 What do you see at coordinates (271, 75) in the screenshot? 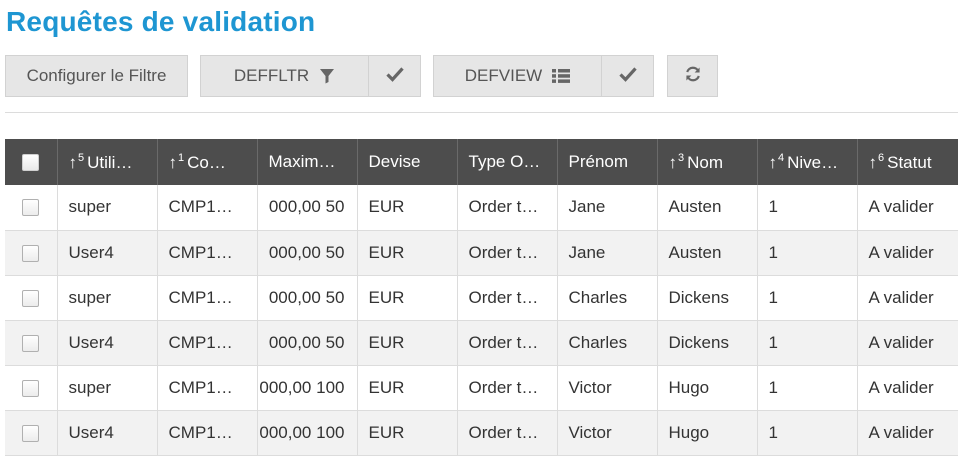
I see `filter-name-label: DEFFLTR` at bounding box center [271, 75].